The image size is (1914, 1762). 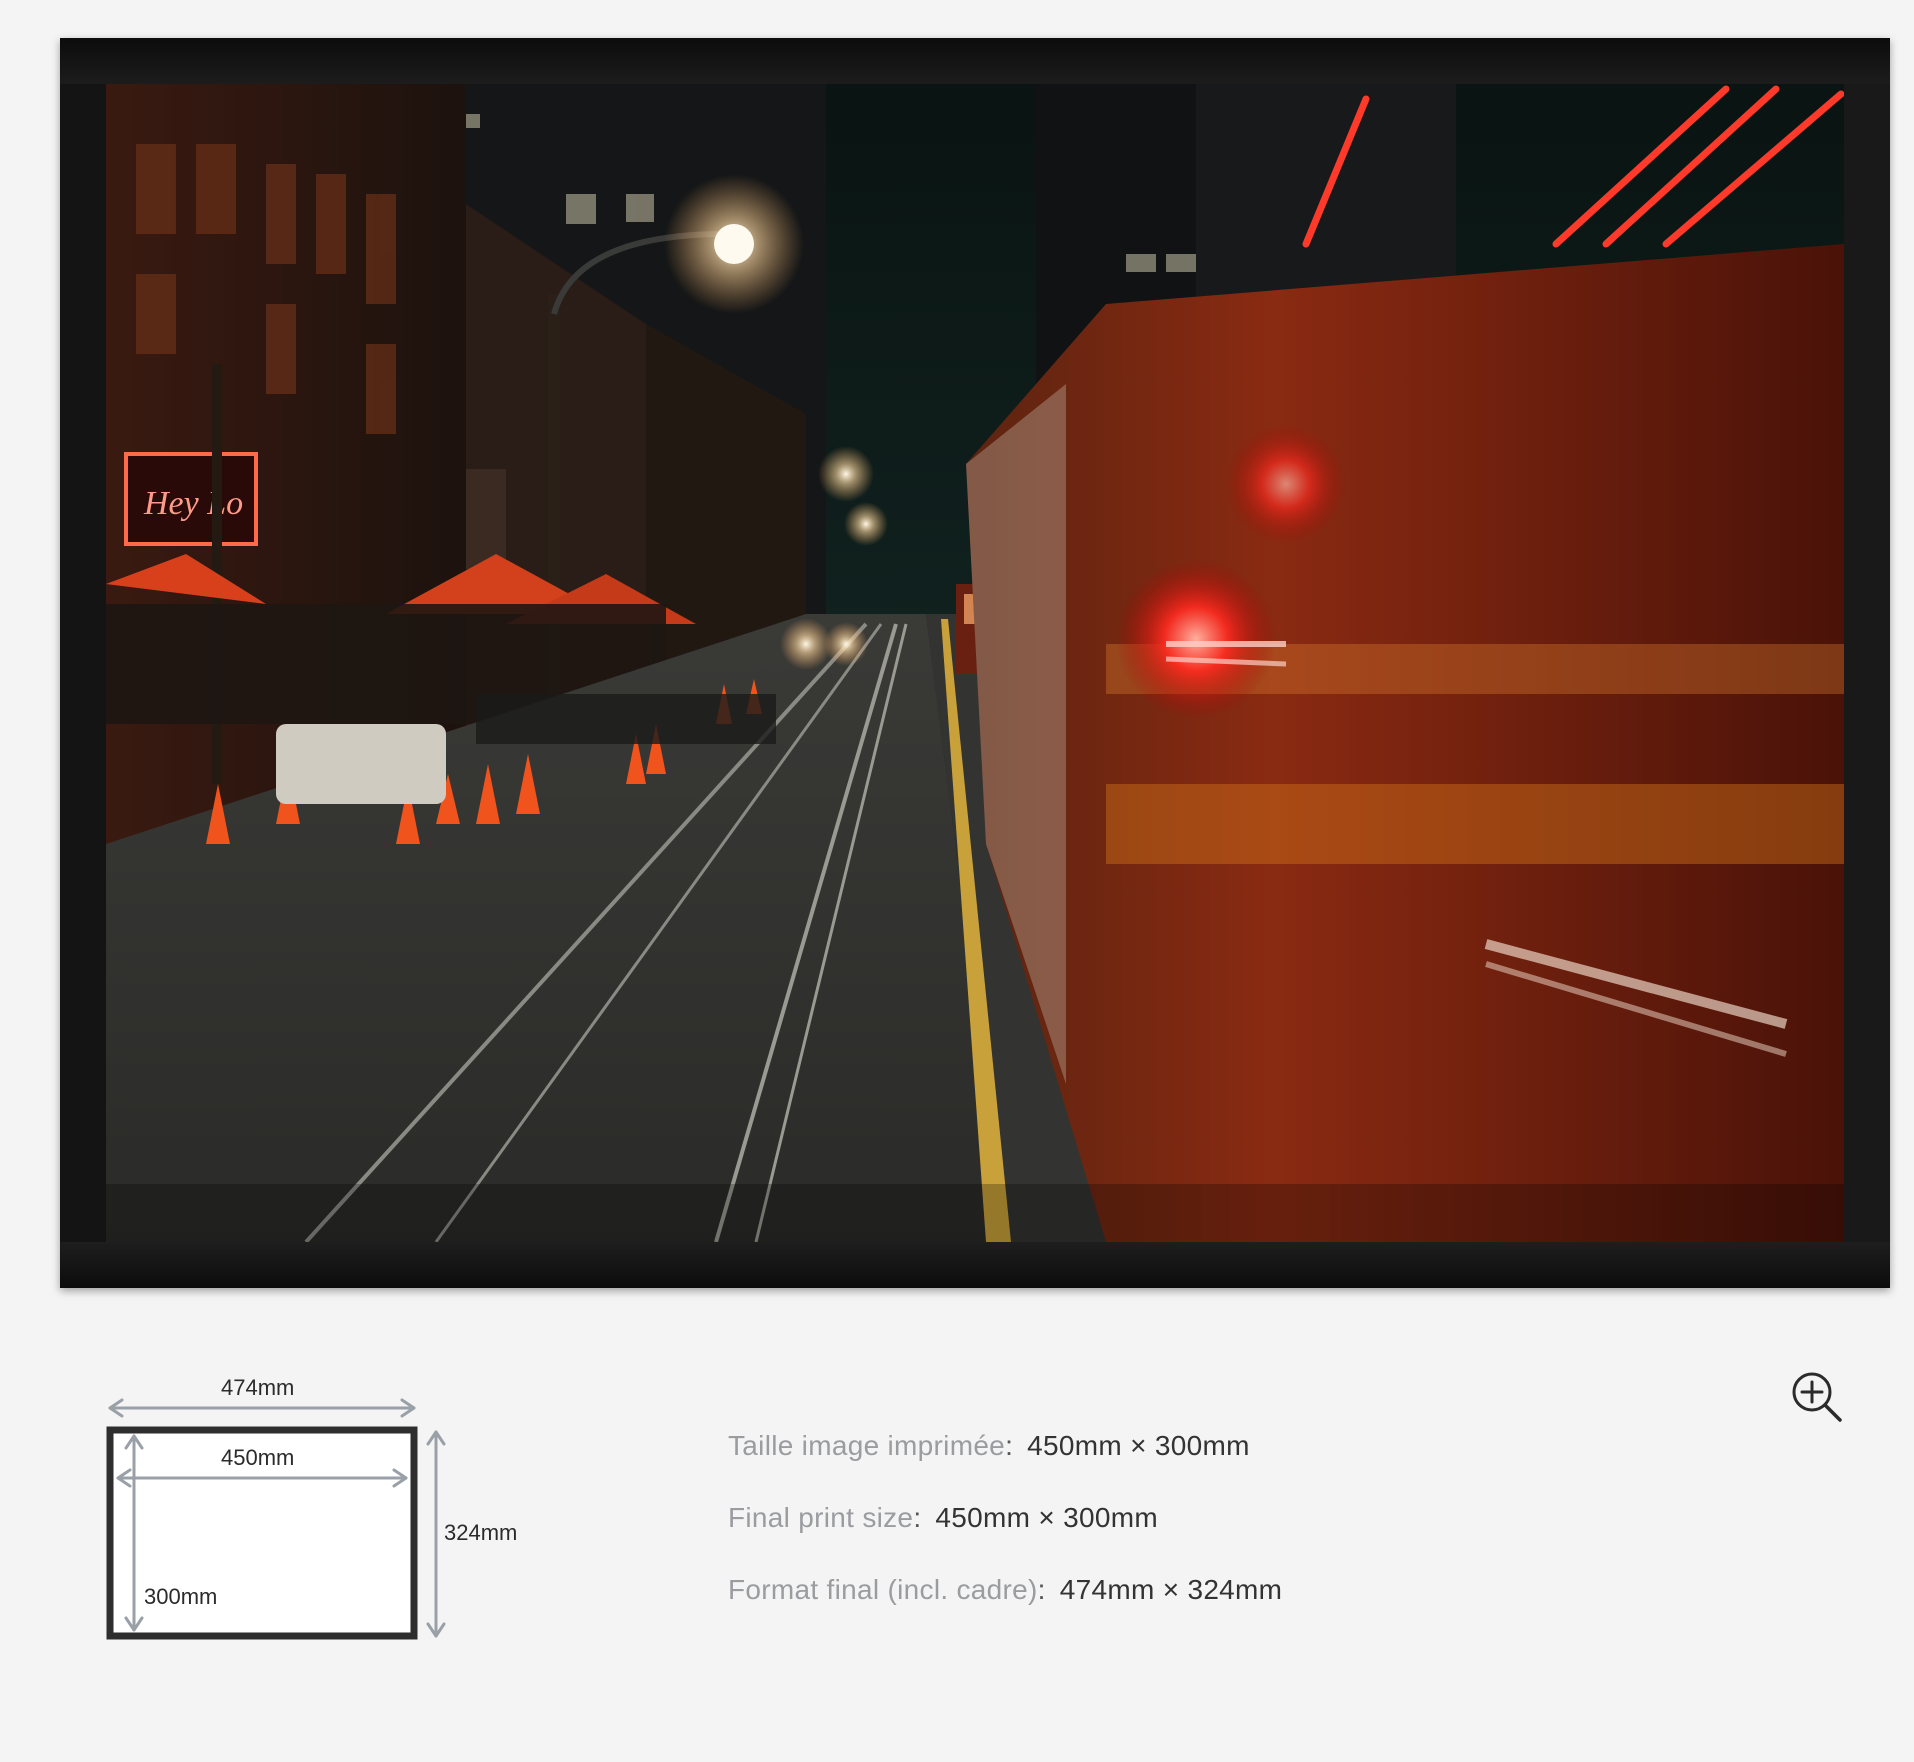 I want to click on spec-row-final-format: Format final (incl. cadre): 474mm × 324mm, so click(x=1005, y=1589).